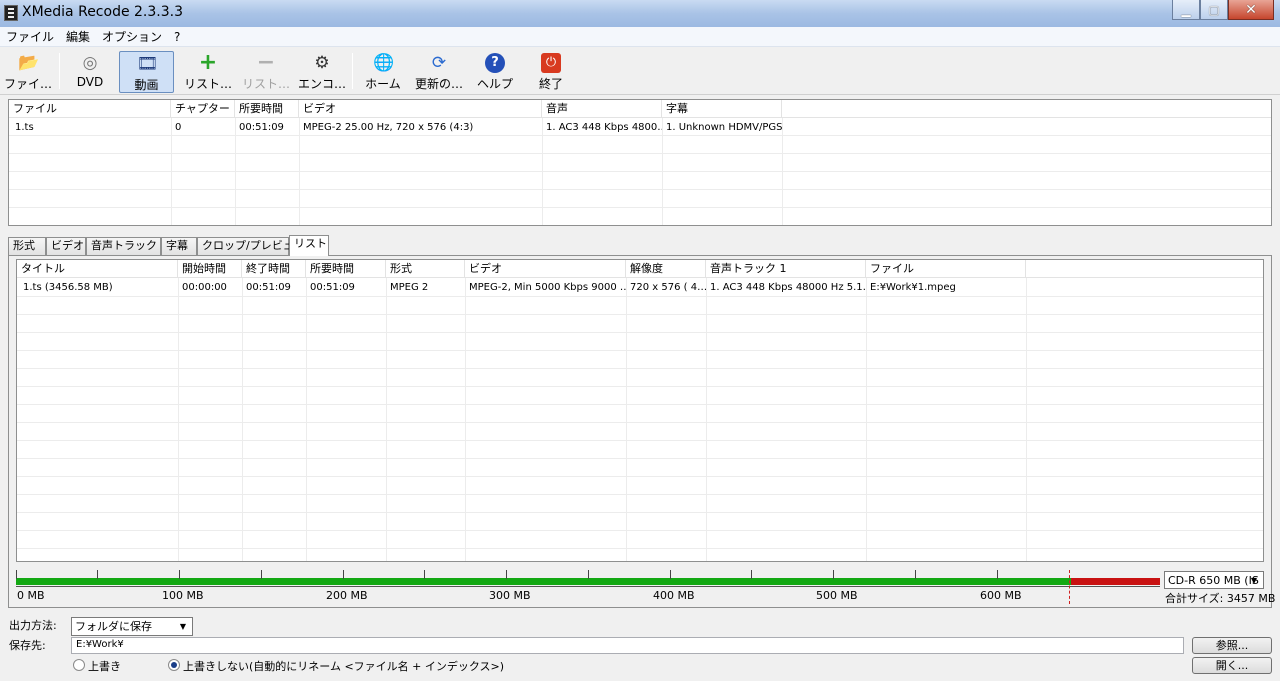 The height and width of the screenshot is (681, 1280). I want to click on open-folder-icon: 📂, so click(29, 63).